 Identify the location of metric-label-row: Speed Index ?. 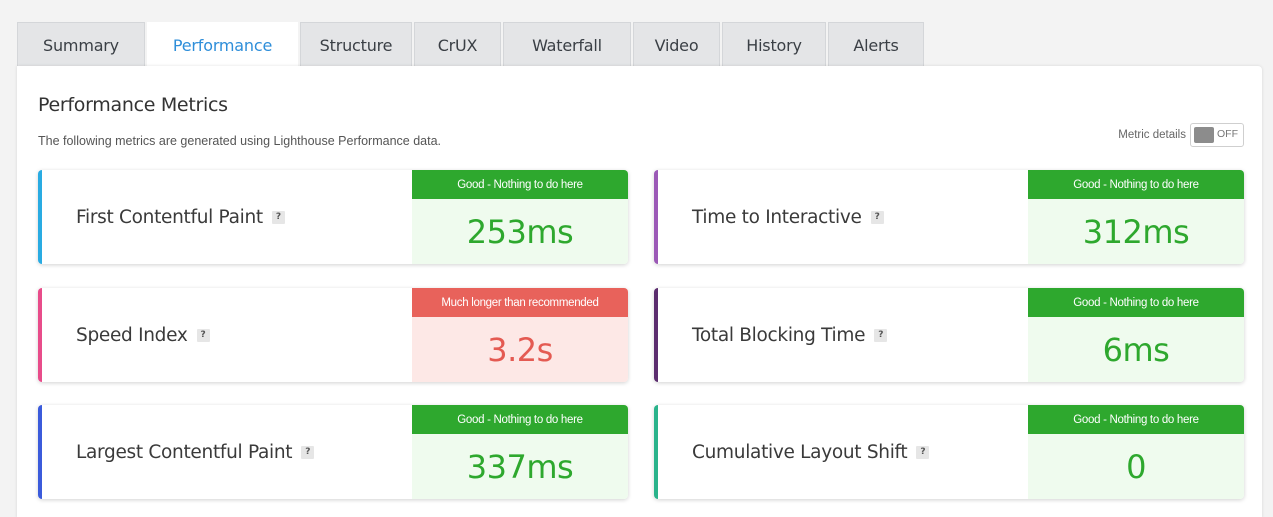
(143, 335).